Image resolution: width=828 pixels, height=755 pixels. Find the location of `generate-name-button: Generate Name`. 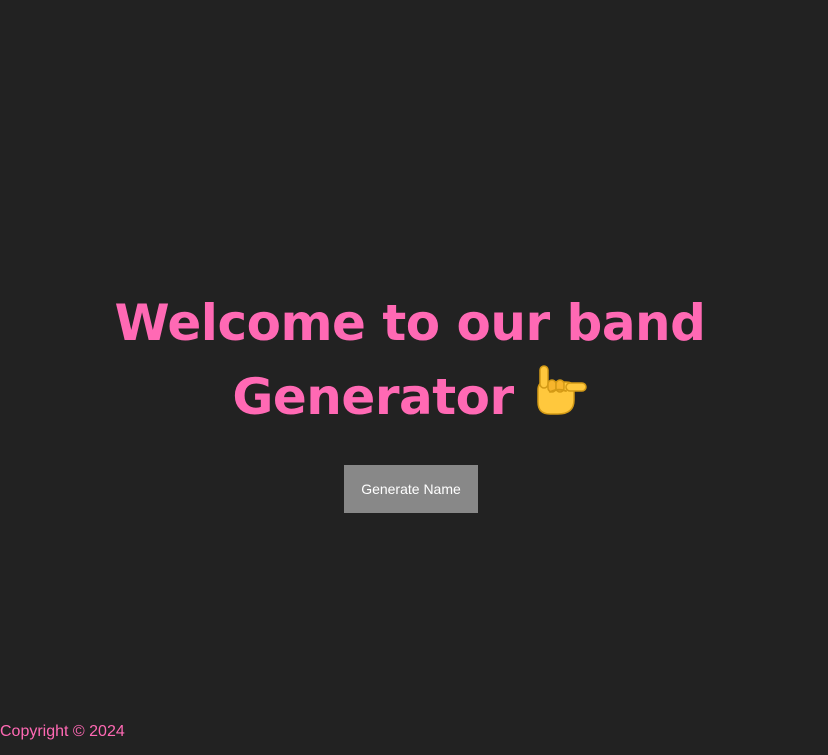

generate-name-button: Generate Name is located at coordinates (411, 489).